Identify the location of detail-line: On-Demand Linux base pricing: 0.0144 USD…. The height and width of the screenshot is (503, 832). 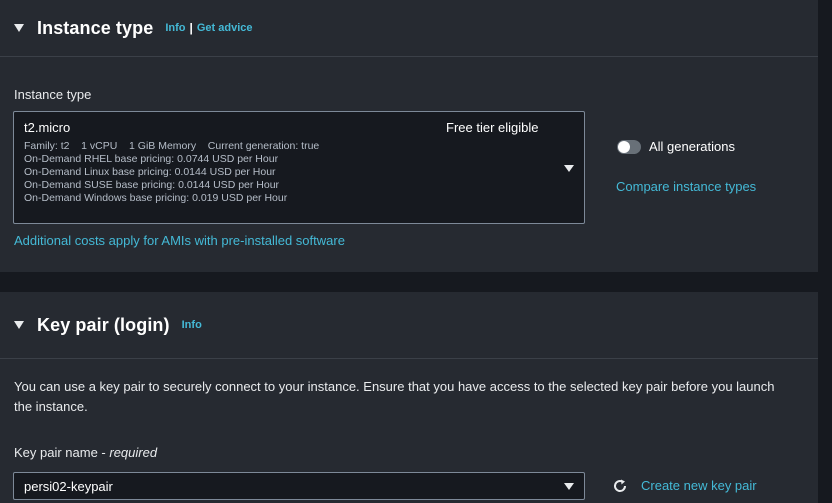
(150, 172).